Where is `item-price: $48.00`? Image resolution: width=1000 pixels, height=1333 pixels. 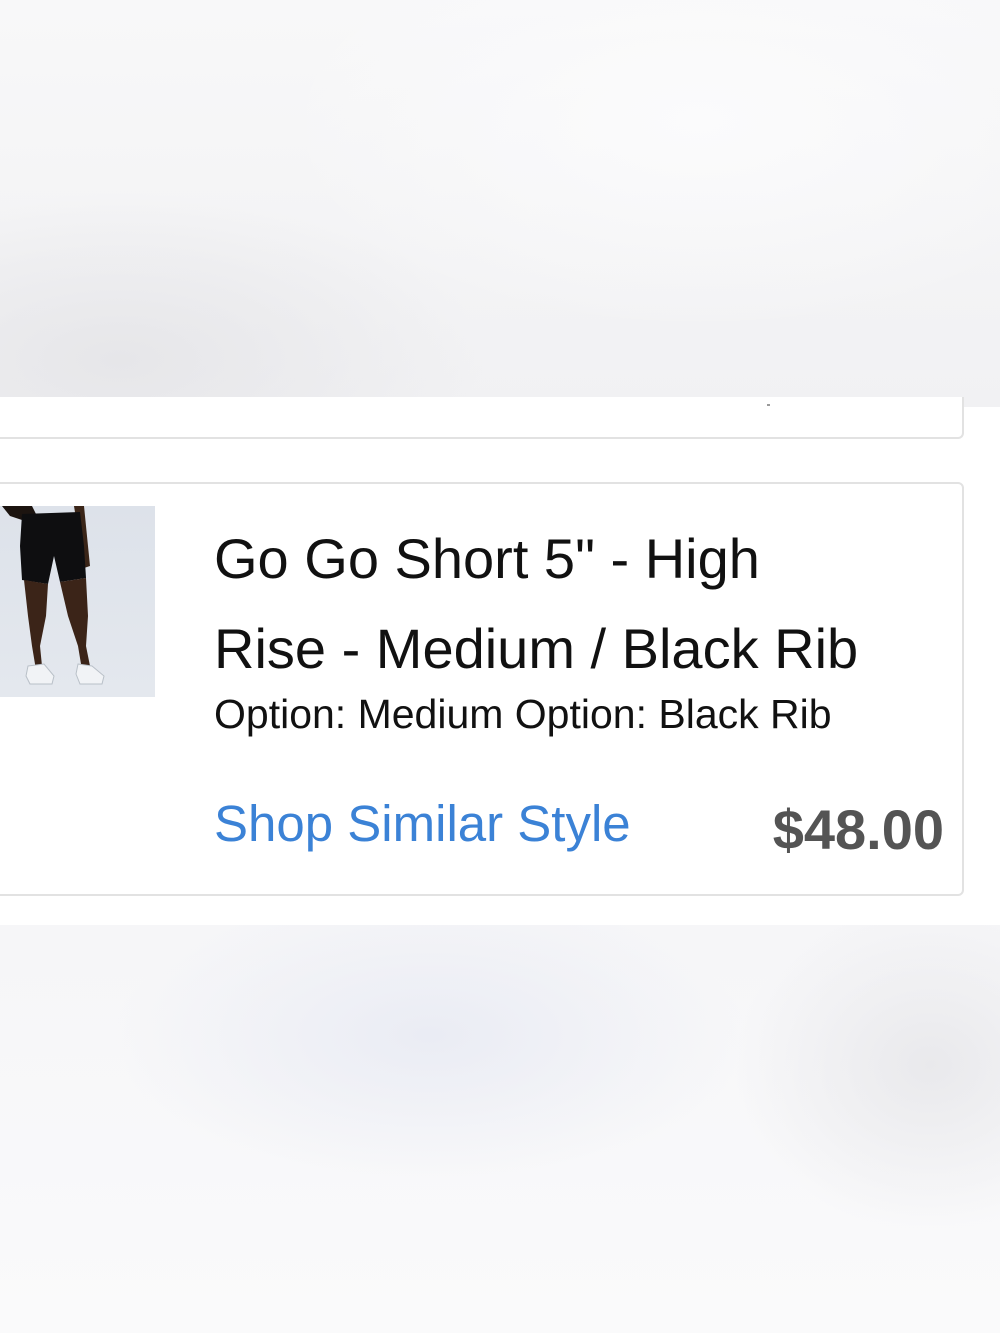
item-price: $48.00 is located at coordinates (858, 829).